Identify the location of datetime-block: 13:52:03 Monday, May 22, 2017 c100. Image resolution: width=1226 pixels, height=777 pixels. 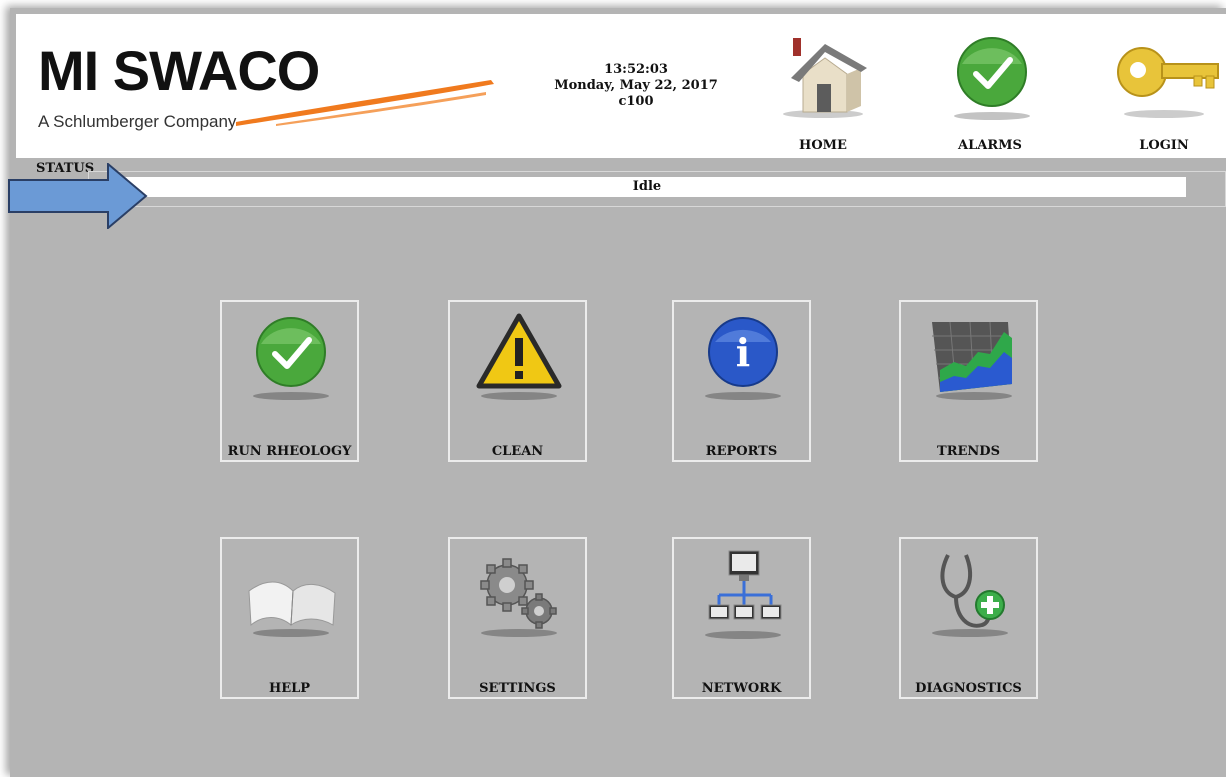
(636, 86).